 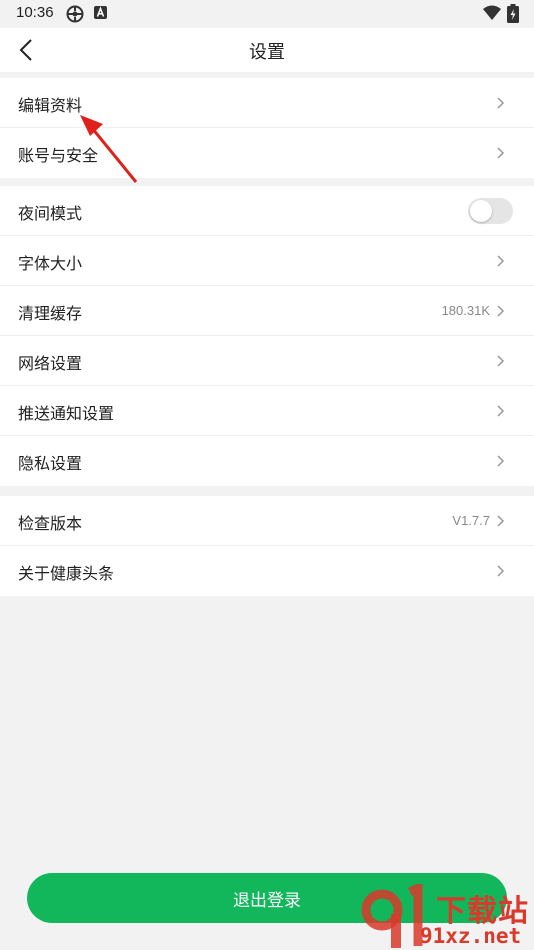 I want to click on settings-item-network: 网络设置, so click(x=267, y=361).